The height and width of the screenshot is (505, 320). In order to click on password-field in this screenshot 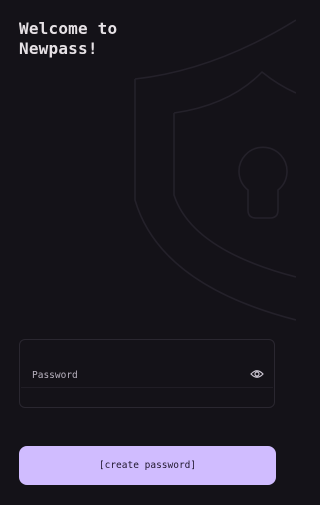, I will do `click(147, 373)`.